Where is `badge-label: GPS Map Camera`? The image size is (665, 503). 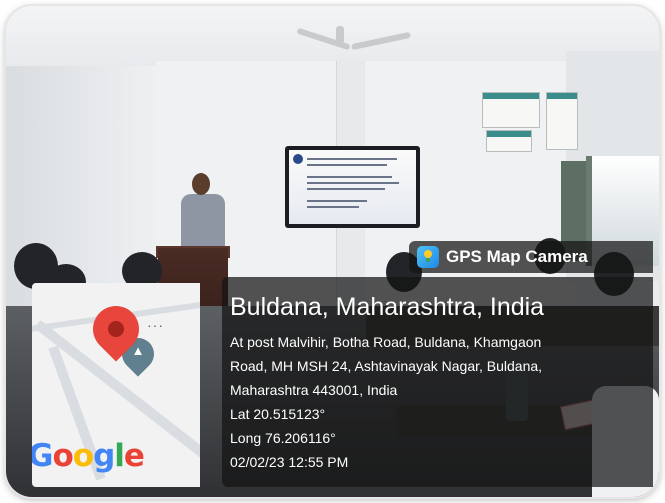
badge-label: GPS Map Camera is located at coordinates (517, 256).